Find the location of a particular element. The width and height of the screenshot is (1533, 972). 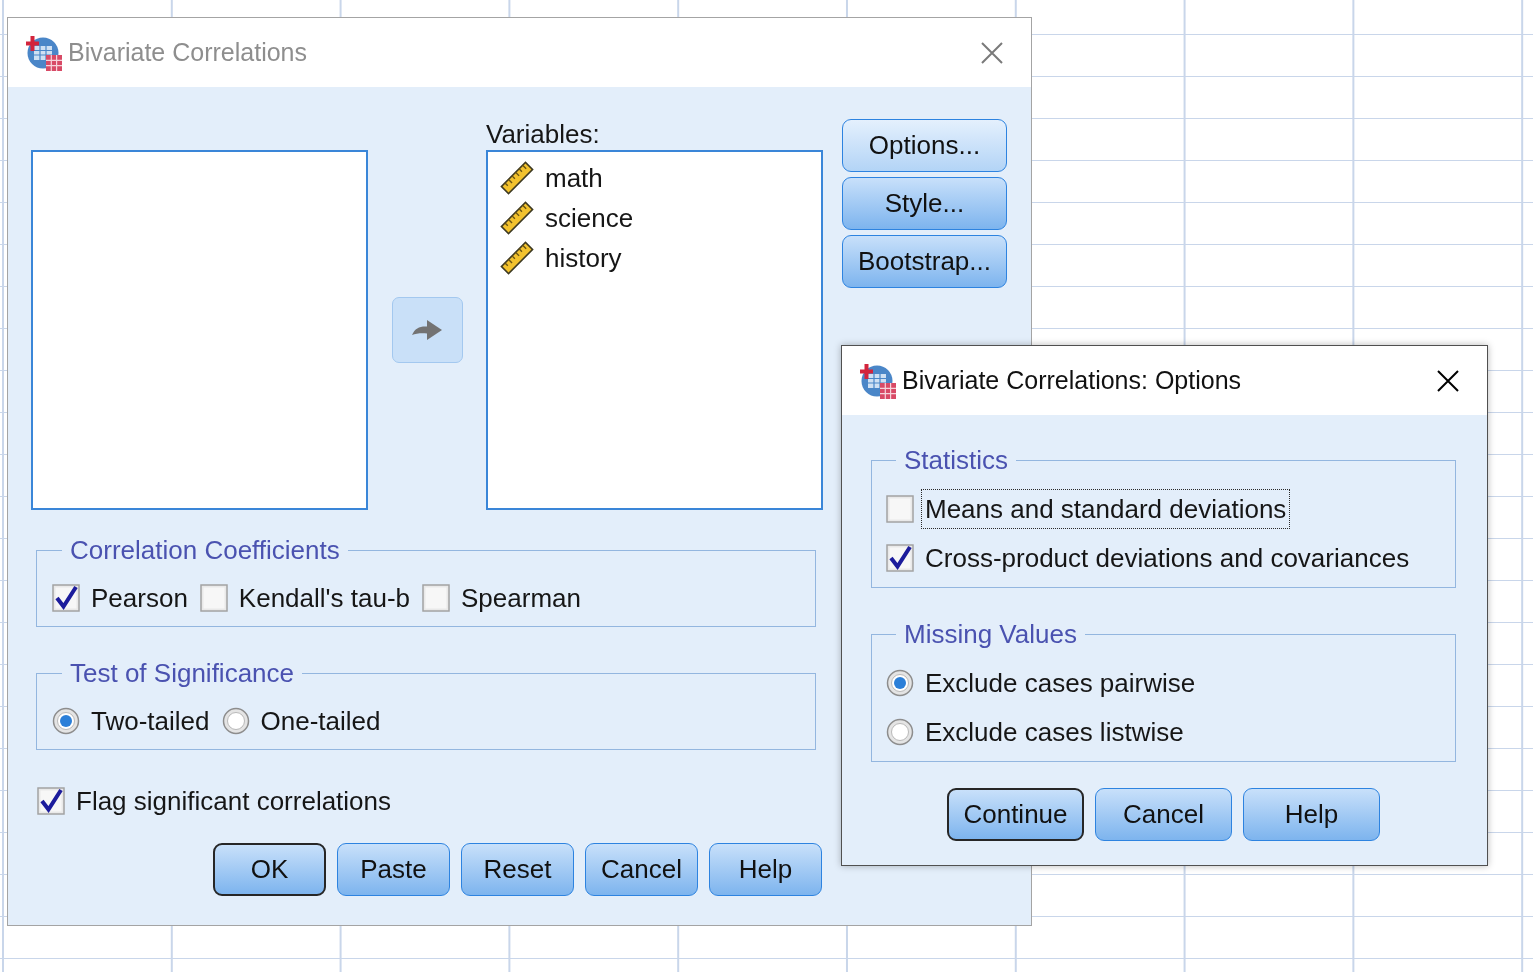

list-item: science is located at coordinates (566, 218).